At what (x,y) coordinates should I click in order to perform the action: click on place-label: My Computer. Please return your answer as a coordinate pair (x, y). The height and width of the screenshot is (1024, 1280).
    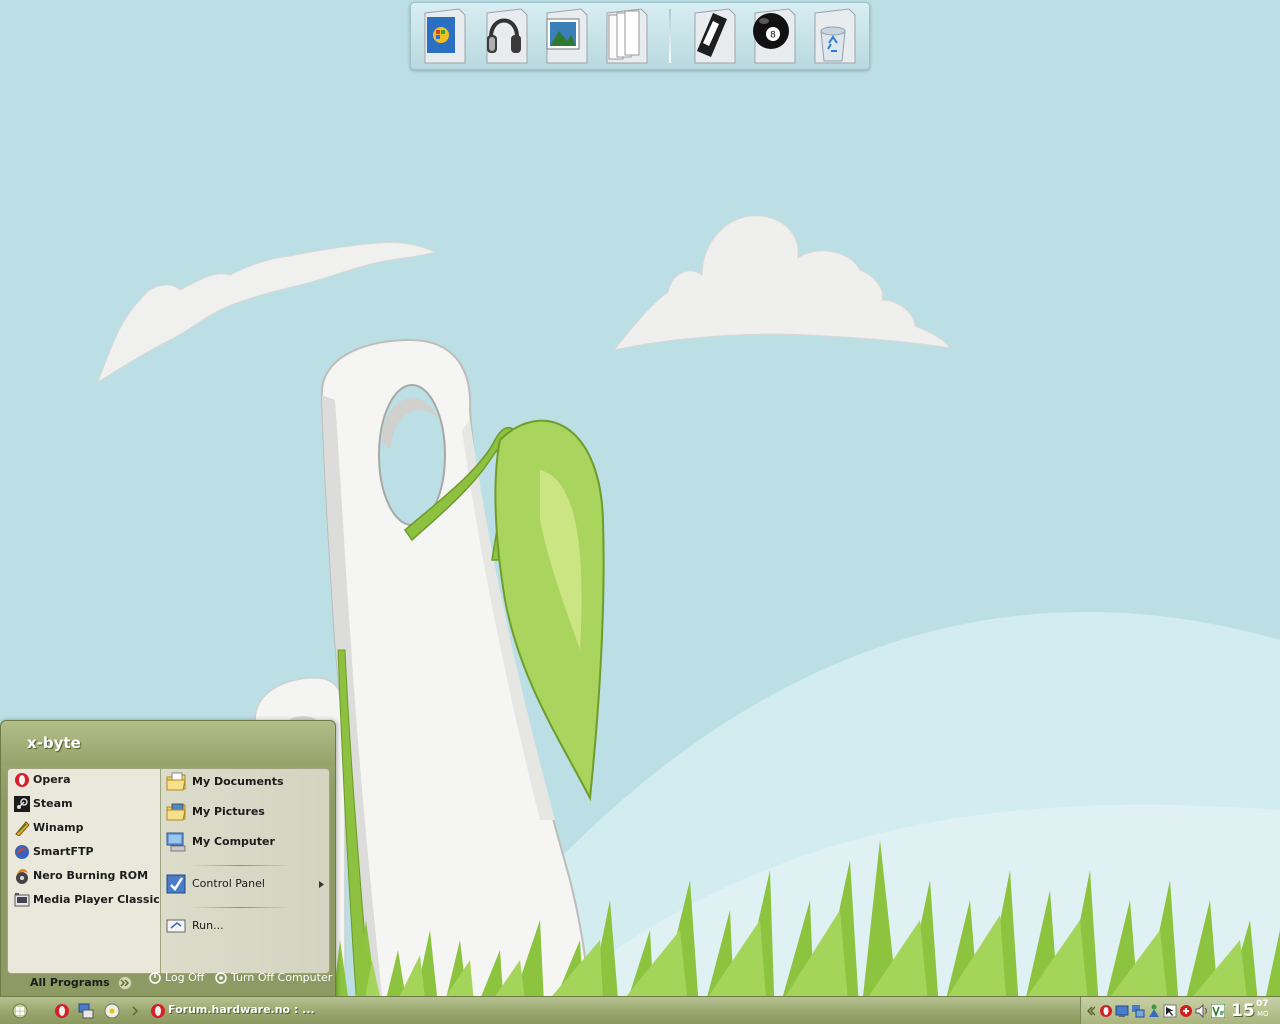
    Looking at the image, I should click on (233, 841).